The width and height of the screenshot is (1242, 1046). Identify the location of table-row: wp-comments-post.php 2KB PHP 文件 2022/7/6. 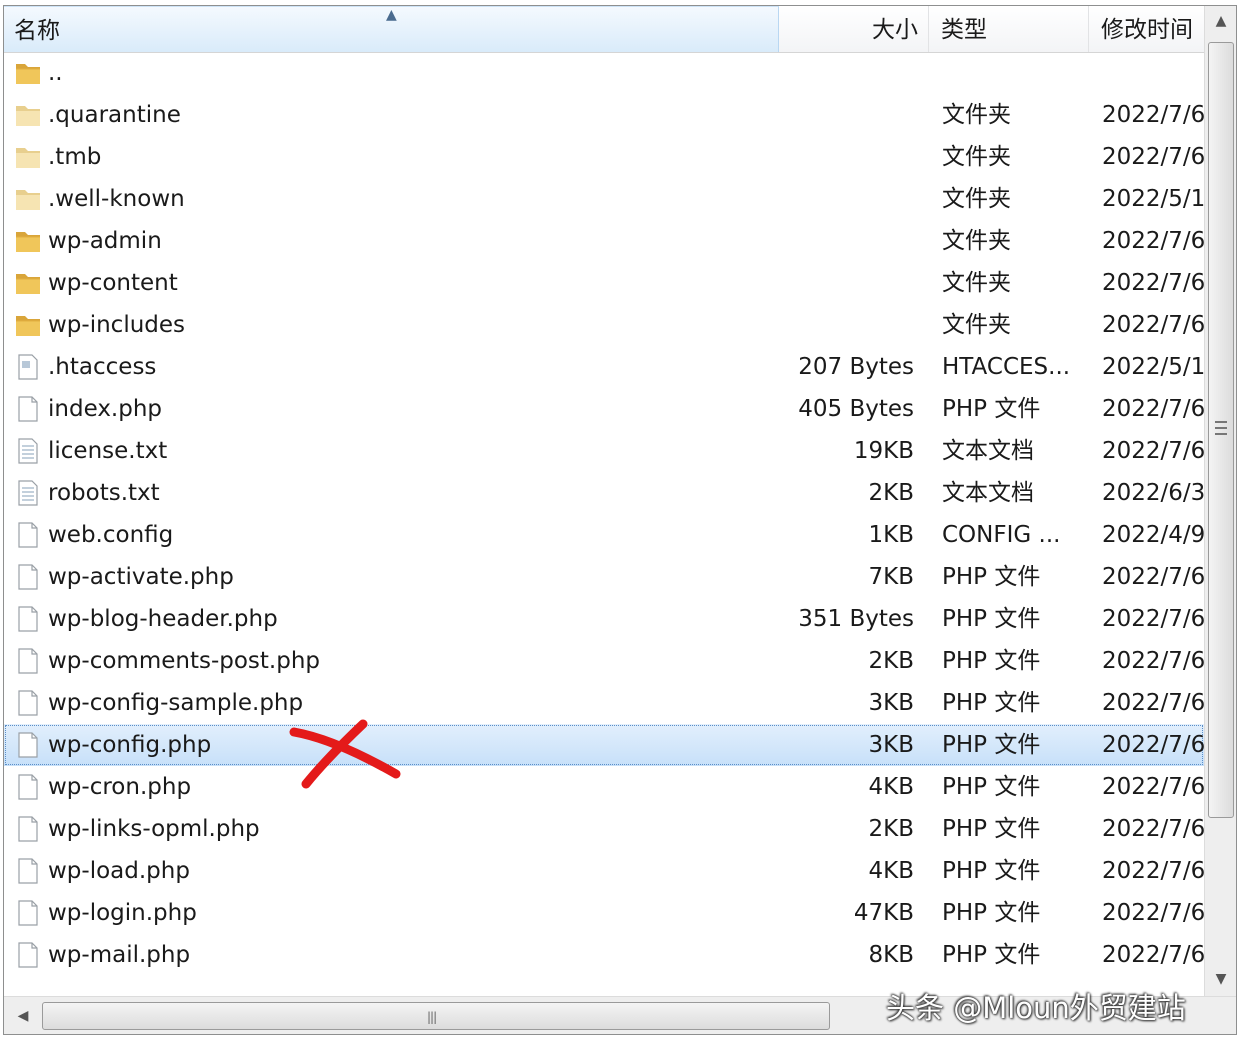
(604, 661).